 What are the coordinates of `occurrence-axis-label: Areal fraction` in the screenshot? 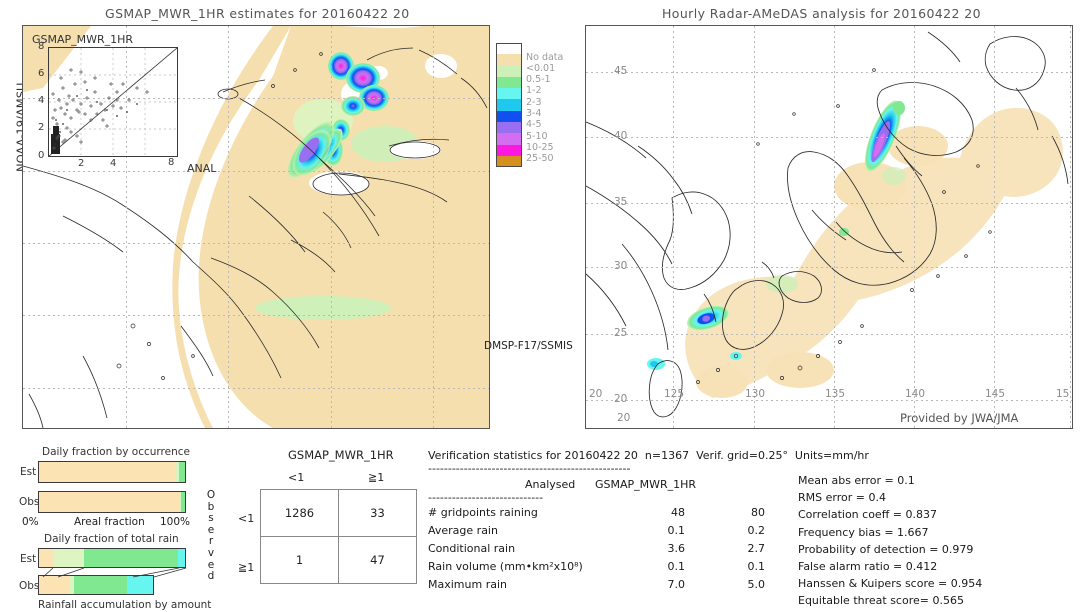 It's located at (109, 522).